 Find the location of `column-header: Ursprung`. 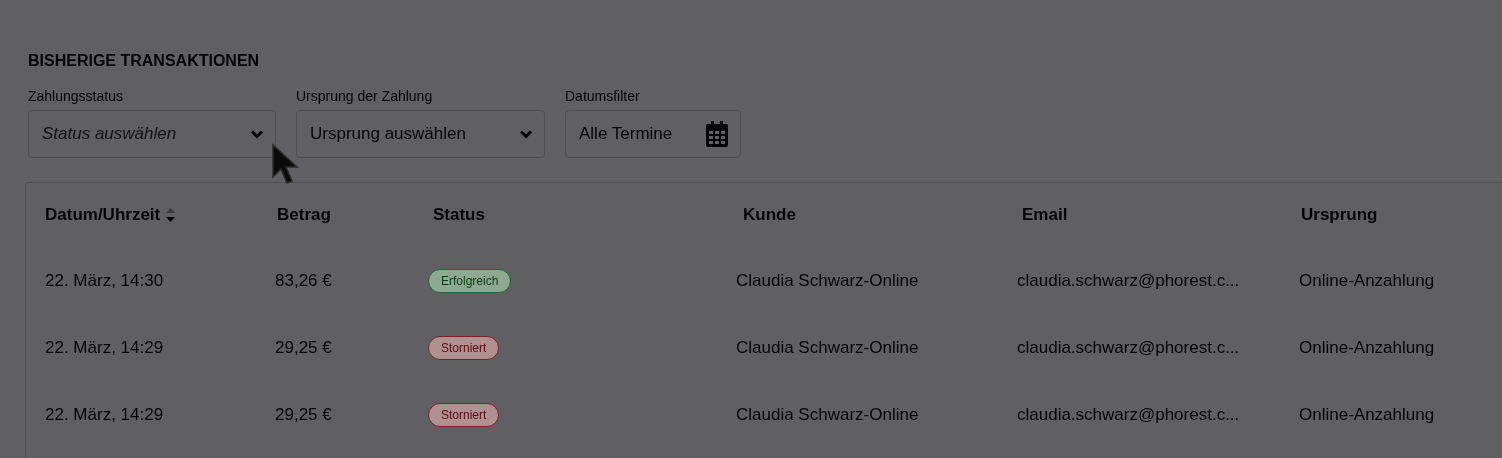

column-header: Ursprung is located at coordinates (1339, 215).